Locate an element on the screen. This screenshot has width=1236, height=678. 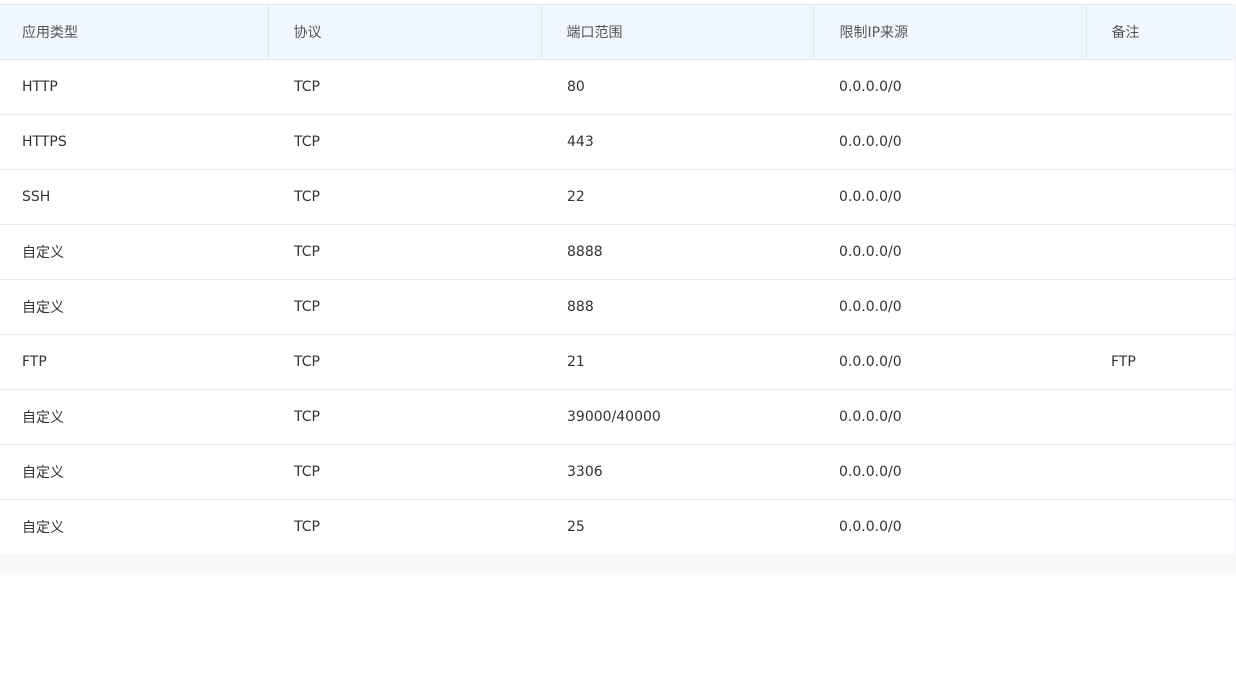
table-row: 自定义 TCP 888 0.0.0.0/0 is located at coordinates (618, 307).